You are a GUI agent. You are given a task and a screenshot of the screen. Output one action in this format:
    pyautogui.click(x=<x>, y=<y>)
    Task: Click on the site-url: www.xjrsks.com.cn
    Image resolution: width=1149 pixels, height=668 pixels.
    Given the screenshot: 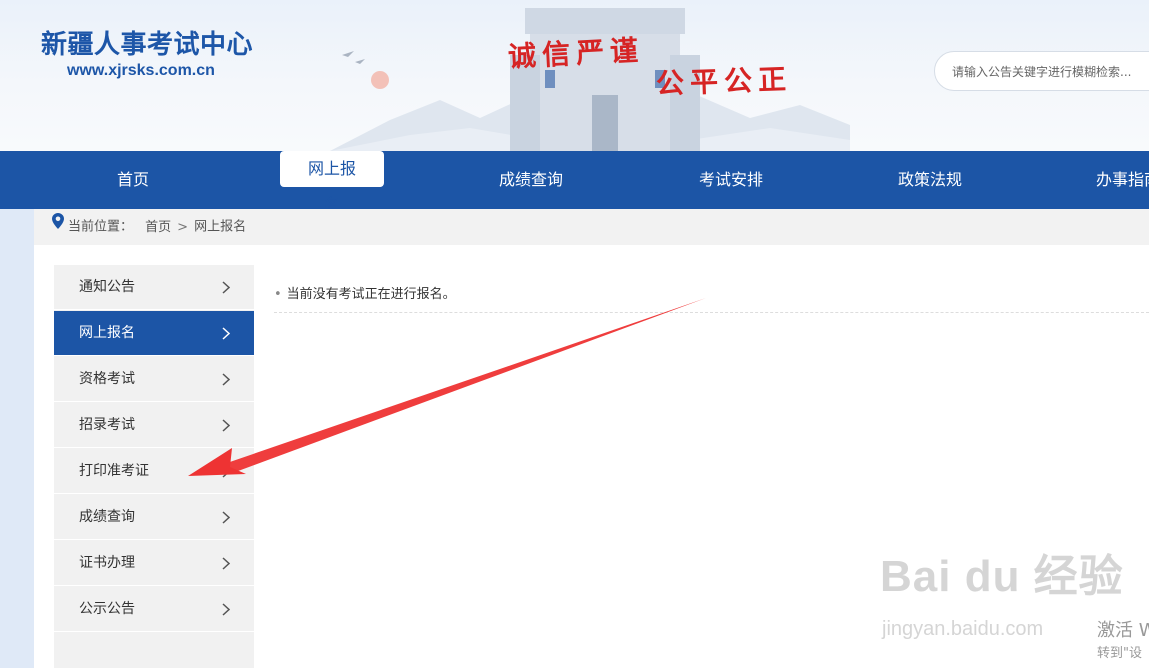 What is the action you would take?
    pyautogui.click(x=141, y=71)
    